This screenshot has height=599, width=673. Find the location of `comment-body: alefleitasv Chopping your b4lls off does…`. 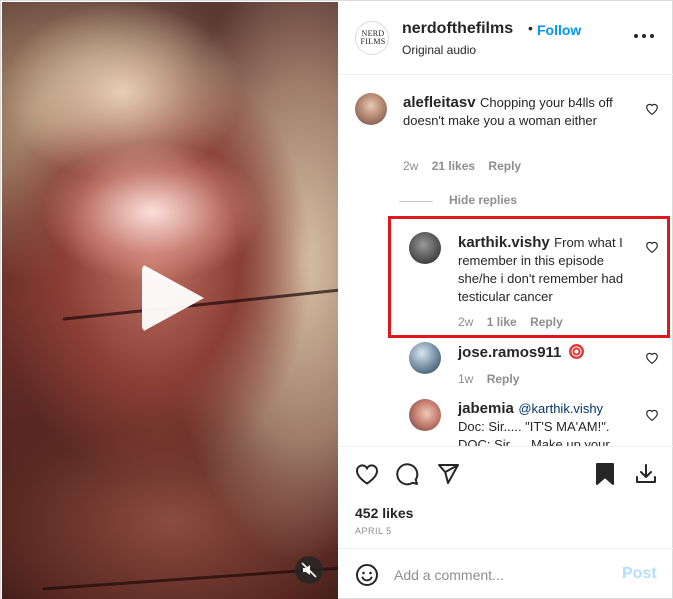

comment-body: alefleitasv Chopping your b4lls off does… is located at coordinates (520, 112).